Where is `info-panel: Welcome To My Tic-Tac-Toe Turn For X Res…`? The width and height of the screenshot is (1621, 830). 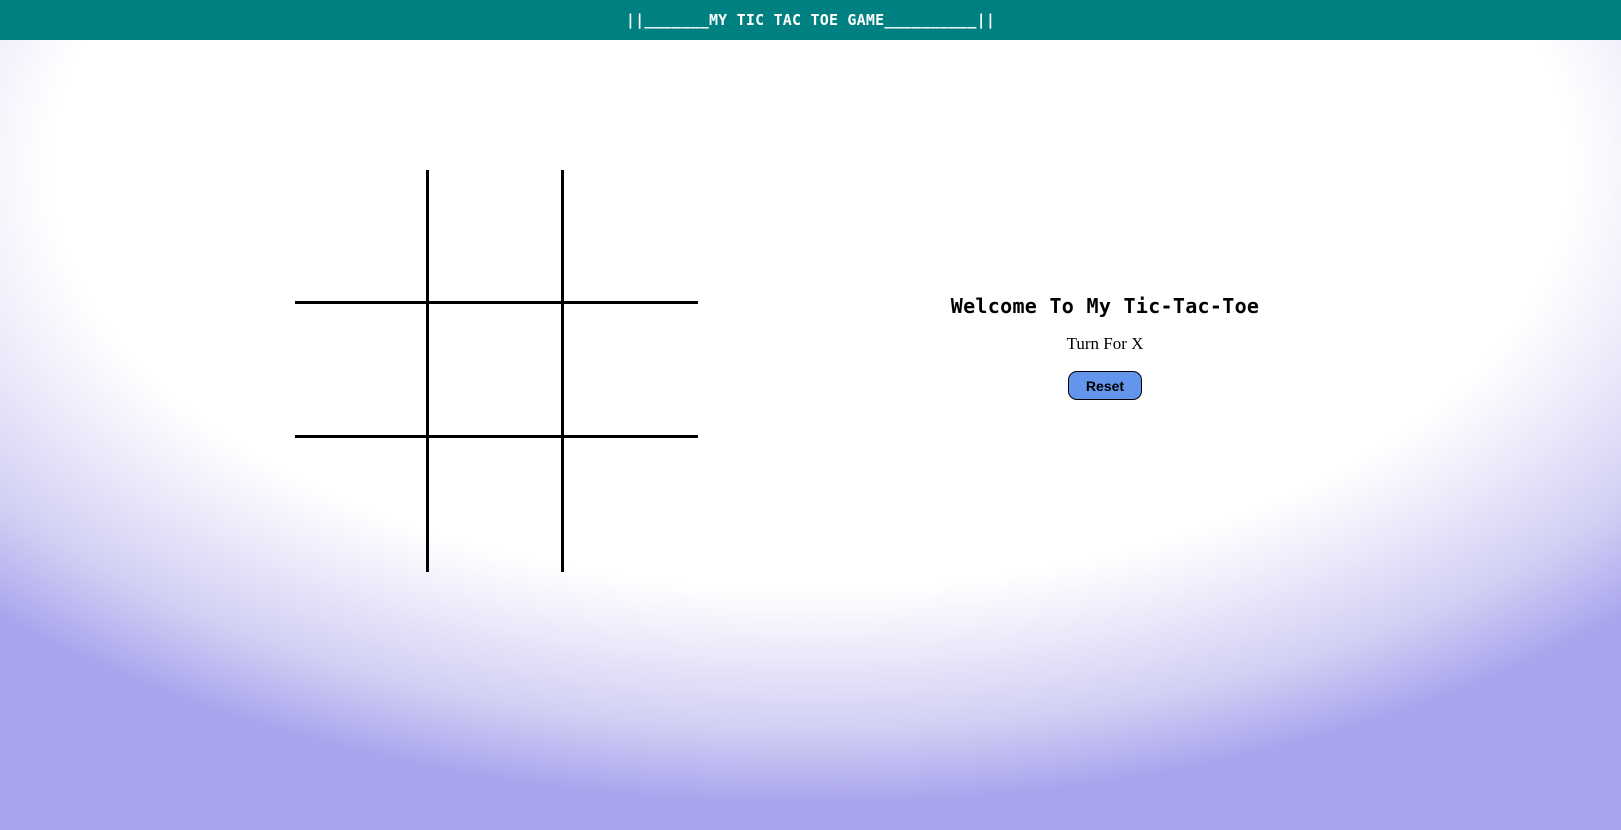
info-panel: Welcome To My Tic-Tac-Toe Turn For X Res… is located at coordinates (1105, 347).